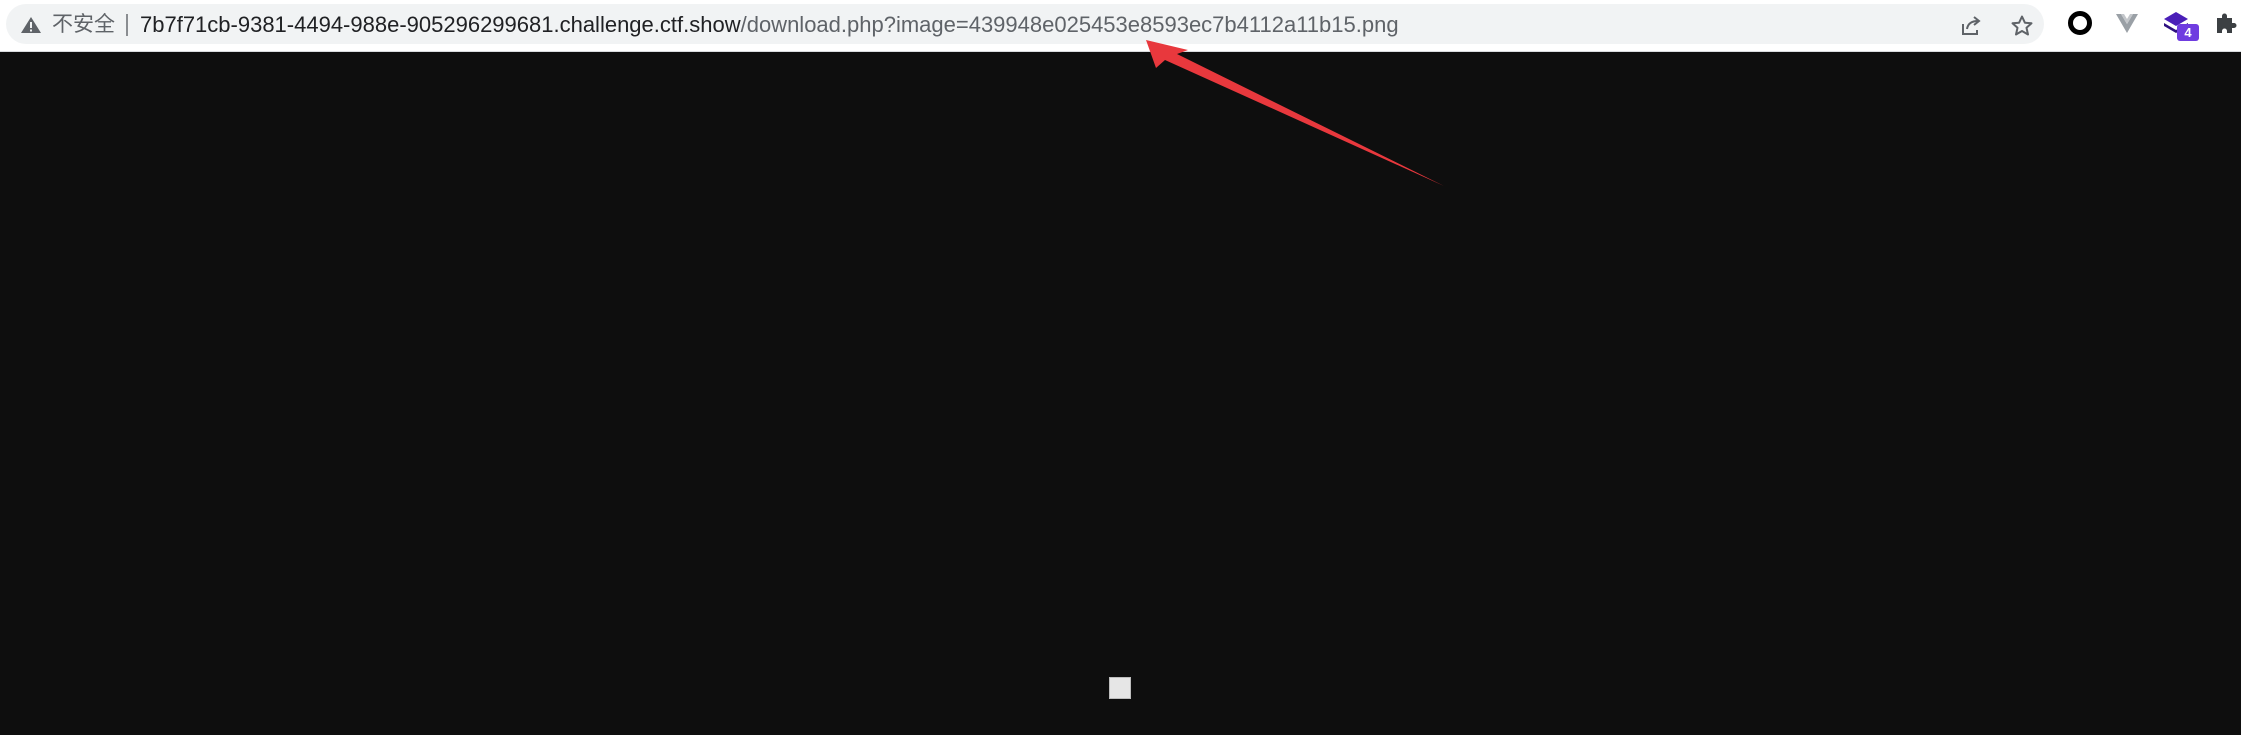 This screenshot has height=735, width=2241. I want to click on vue-devtools-icon, so click(2127, 23).